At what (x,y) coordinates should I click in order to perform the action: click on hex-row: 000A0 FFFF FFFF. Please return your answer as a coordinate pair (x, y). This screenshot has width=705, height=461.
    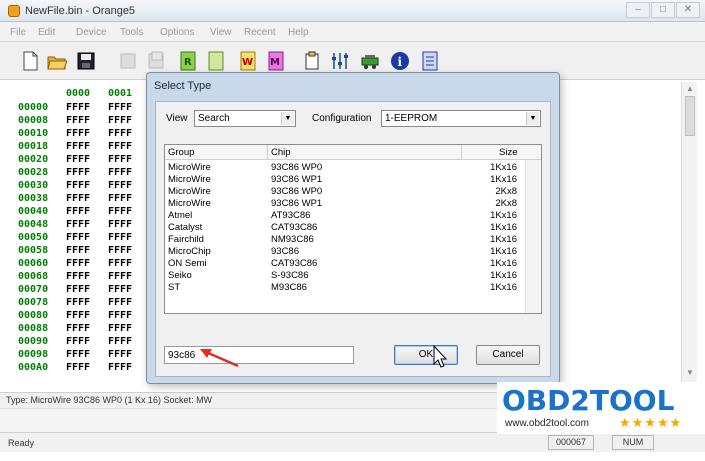
    Looking at the image, I should click on (73, 368).